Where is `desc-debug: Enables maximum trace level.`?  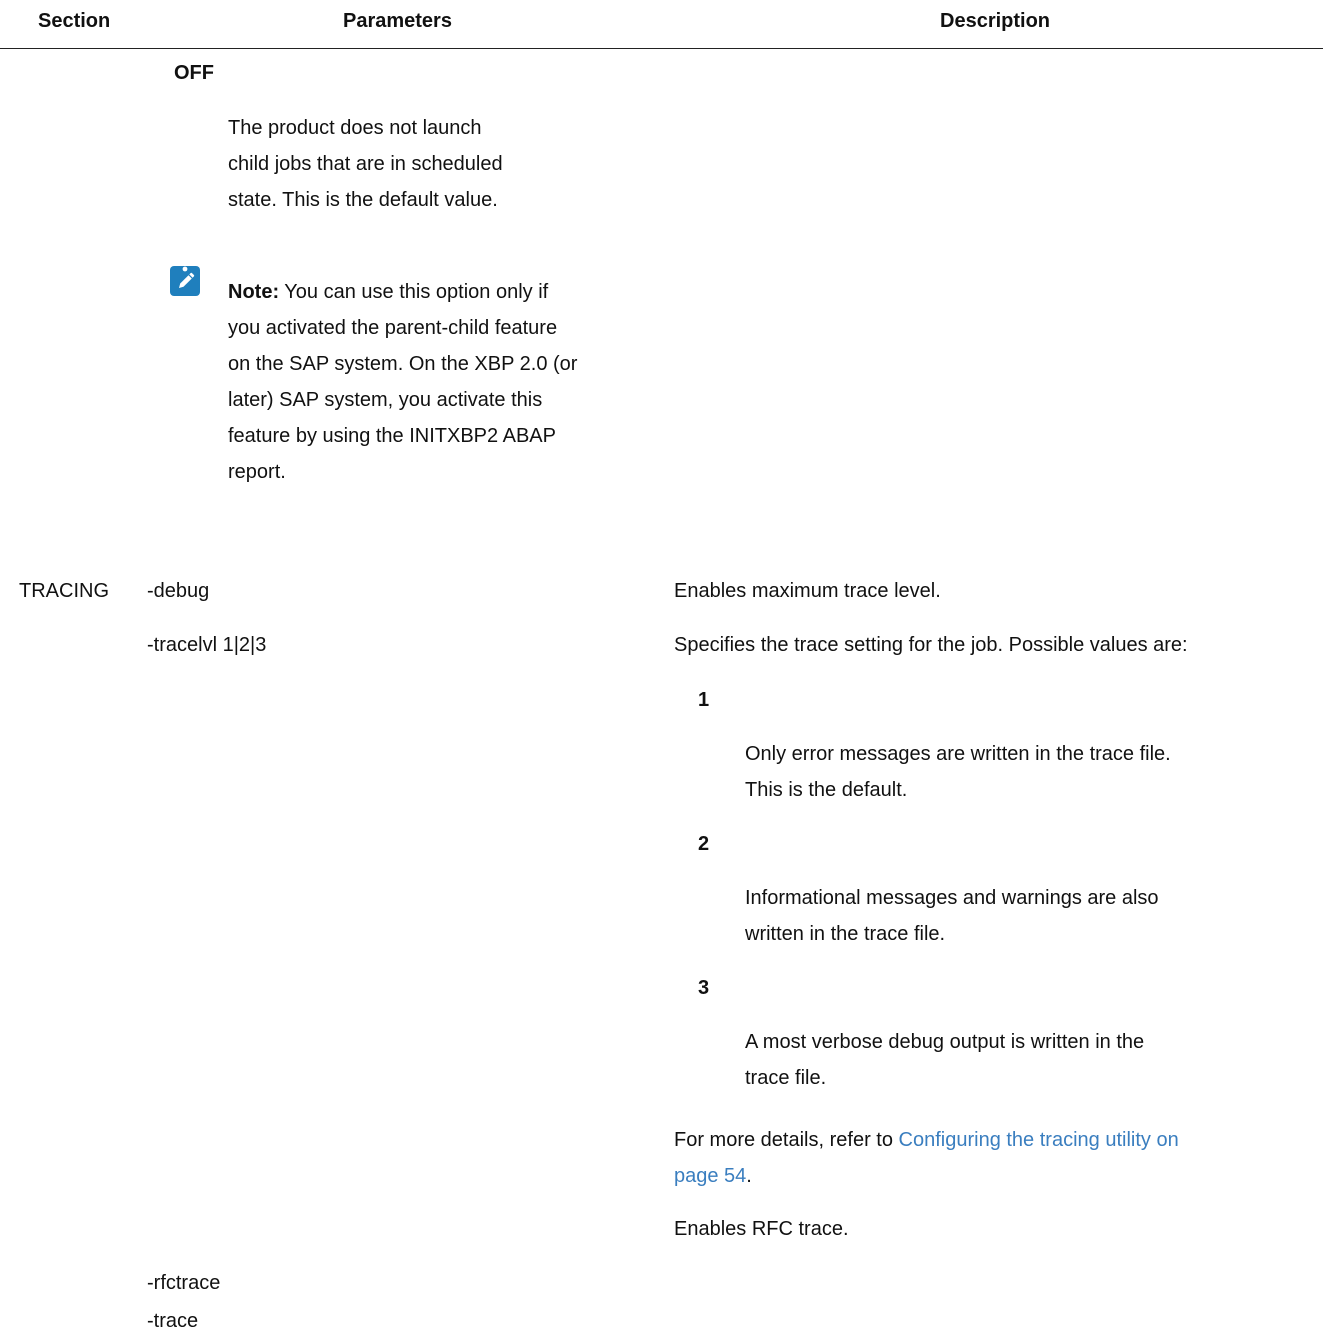
desc-debug: Enables maximum trace level. is located at coordinates (807, 591).